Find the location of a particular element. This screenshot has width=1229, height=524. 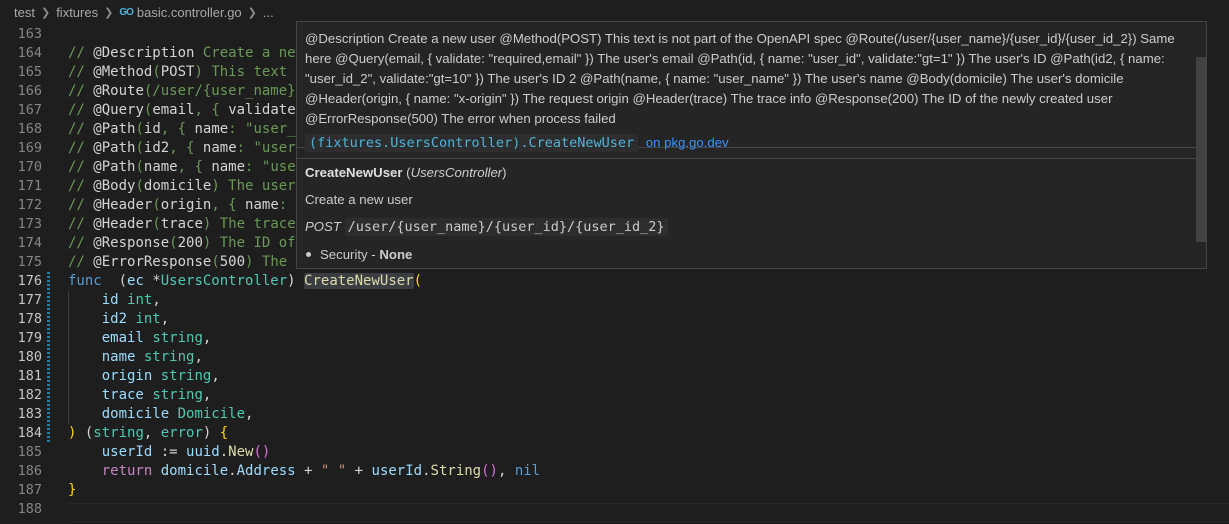

code-token: Domicile is located at coordinates (211, 414).